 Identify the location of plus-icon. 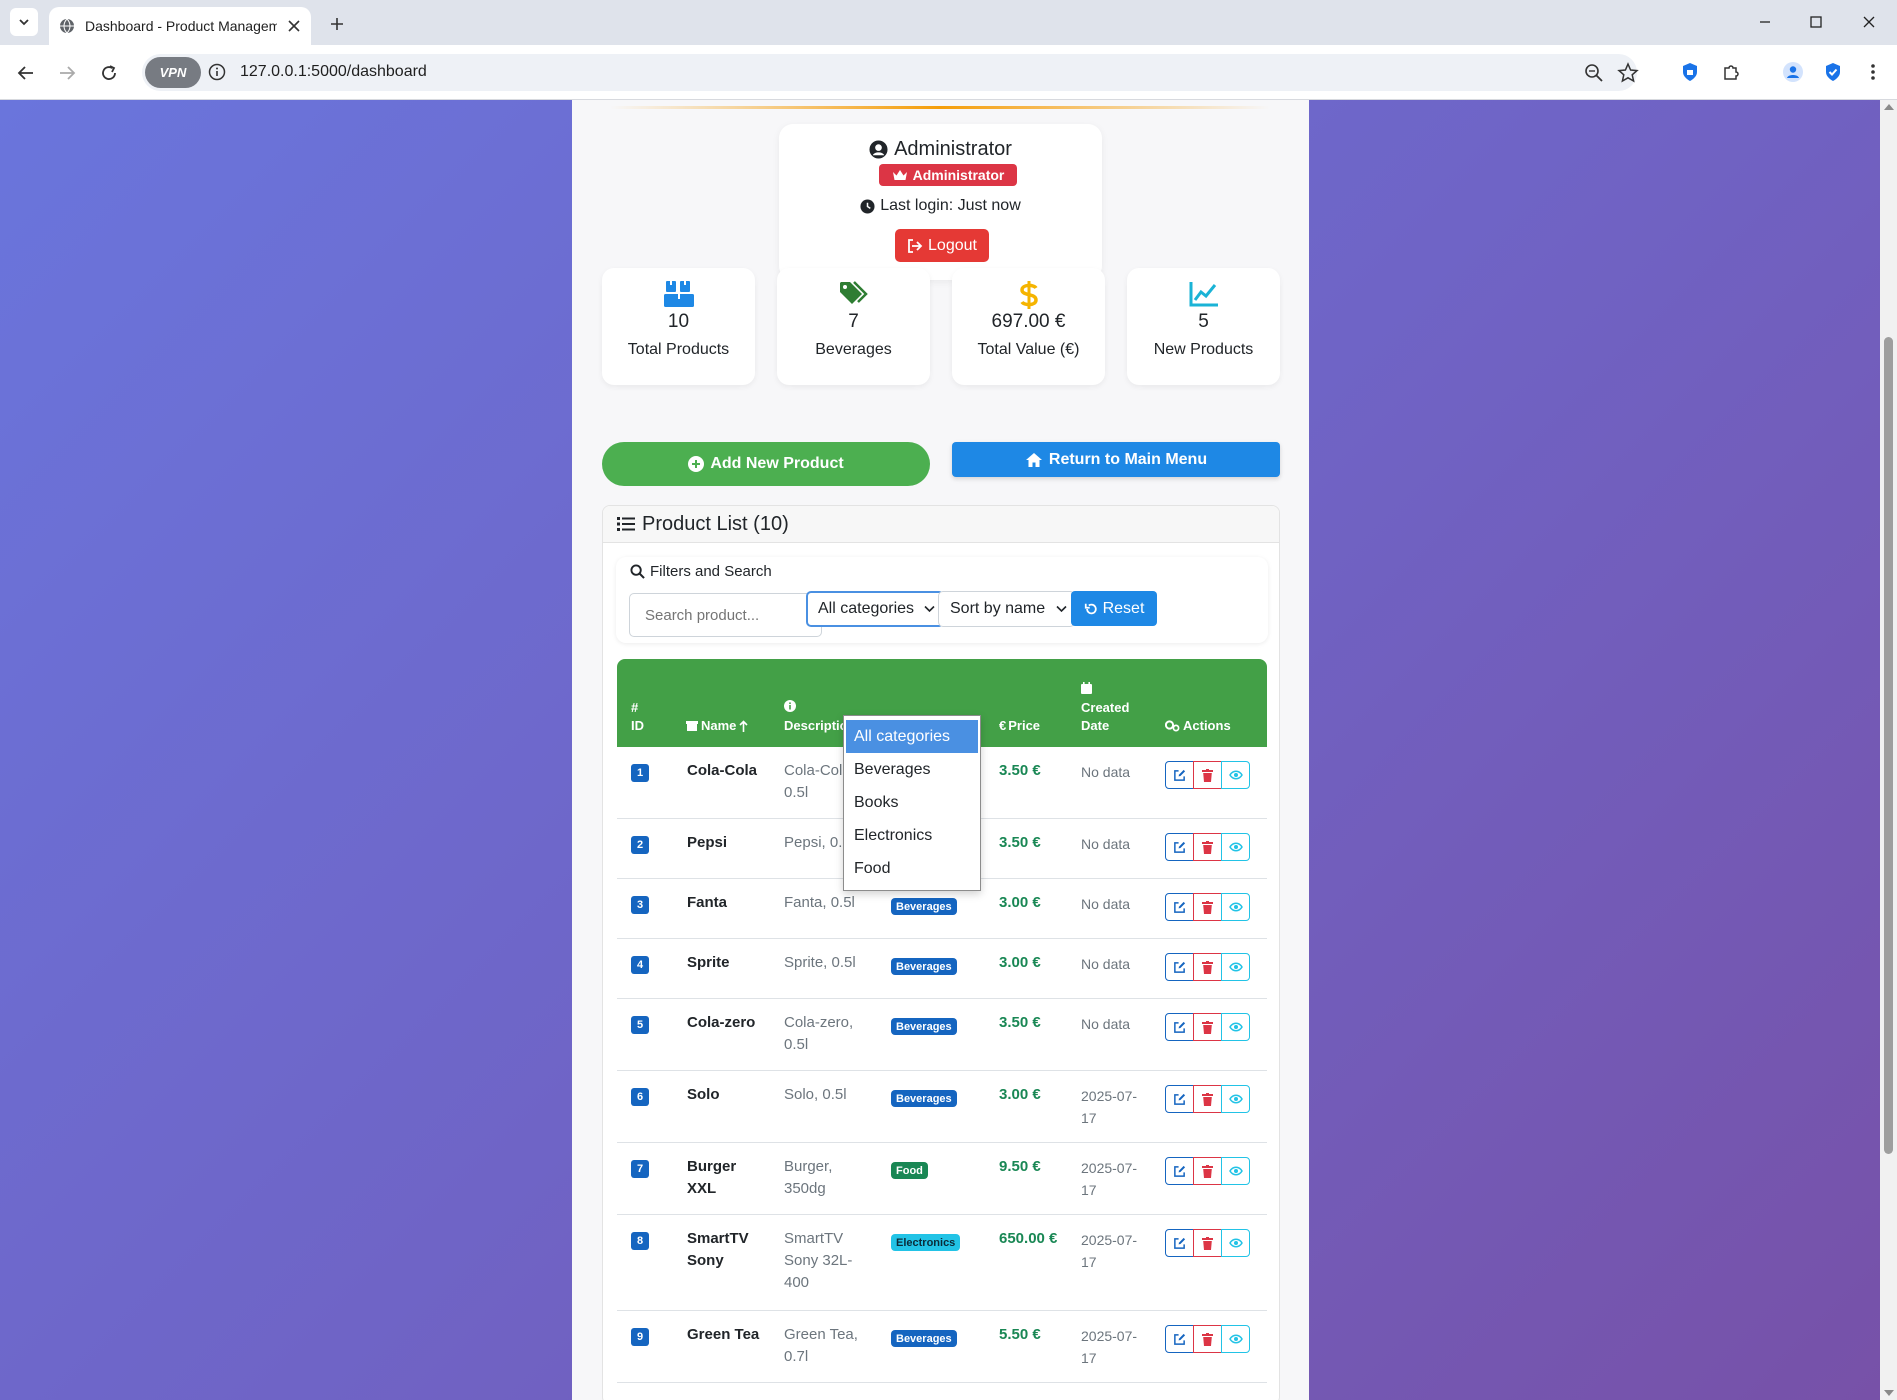
(337, 24).